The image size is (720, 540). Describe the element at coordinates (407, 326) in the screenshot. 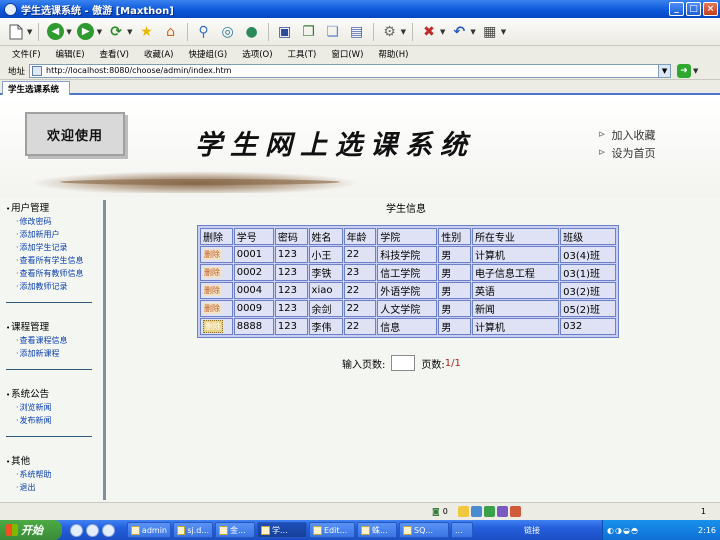

I see `cell: 信息` at that location.